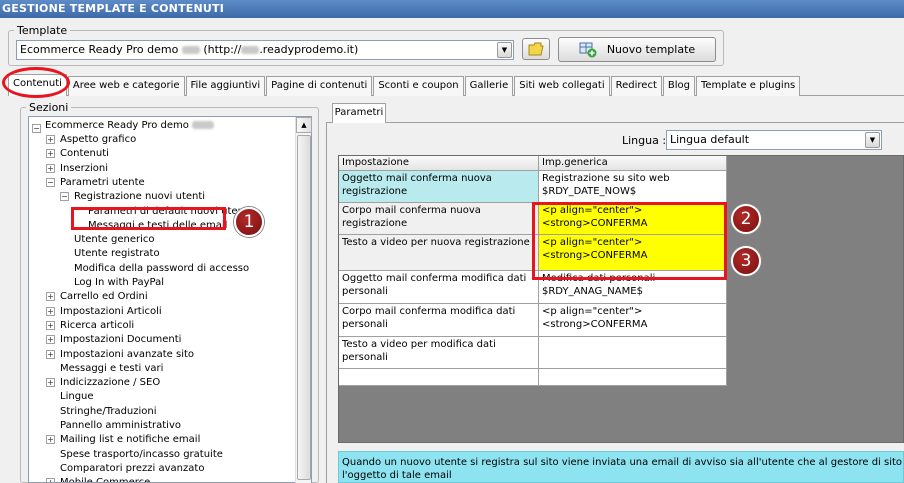  Describe the element at coordinates (588, 49) in the screenshot. I see `add-grid-icon` at that location.